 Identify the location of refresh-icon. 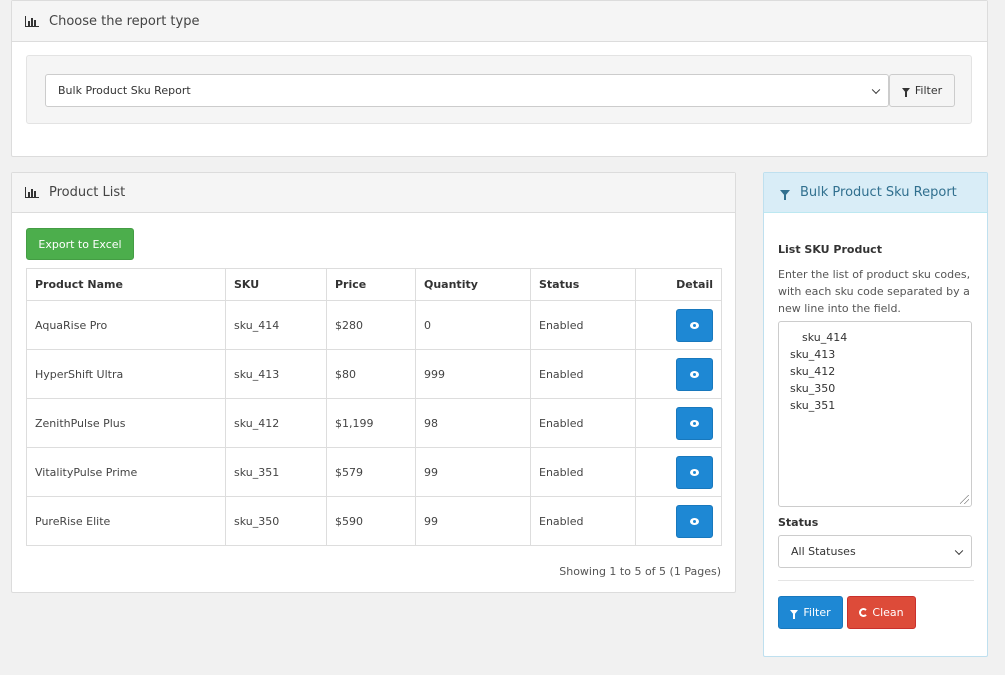
(864, 612).